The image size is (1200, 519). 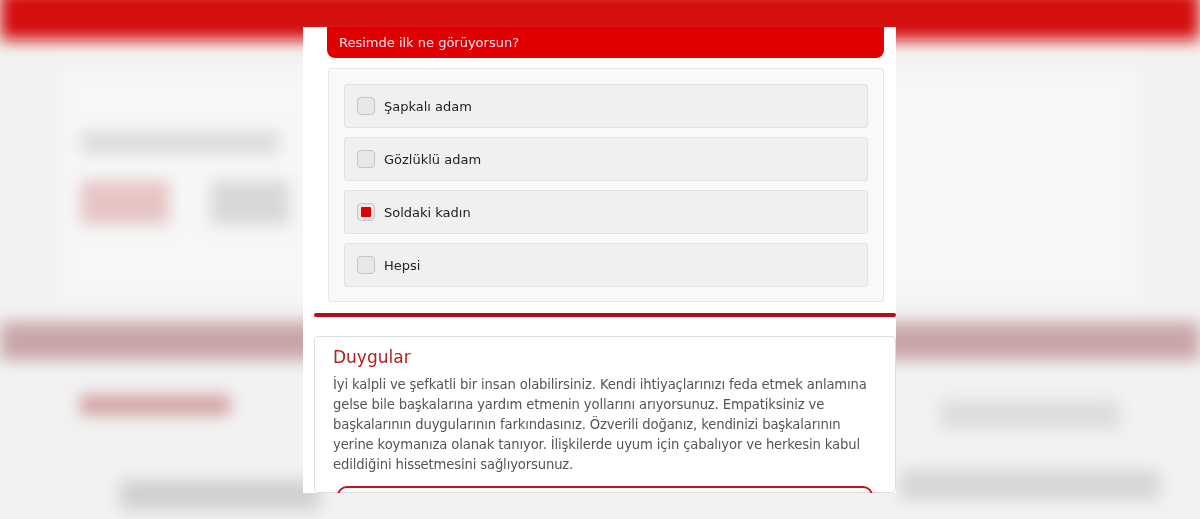 I want to click on answer-option: Hepsi, so click(x=606, y=265).